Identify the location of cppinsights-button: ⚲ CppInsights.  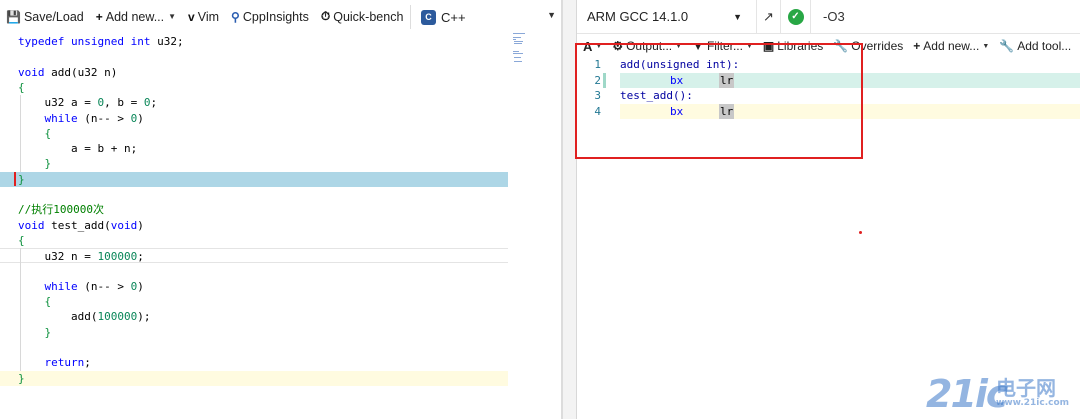
(270, 17).